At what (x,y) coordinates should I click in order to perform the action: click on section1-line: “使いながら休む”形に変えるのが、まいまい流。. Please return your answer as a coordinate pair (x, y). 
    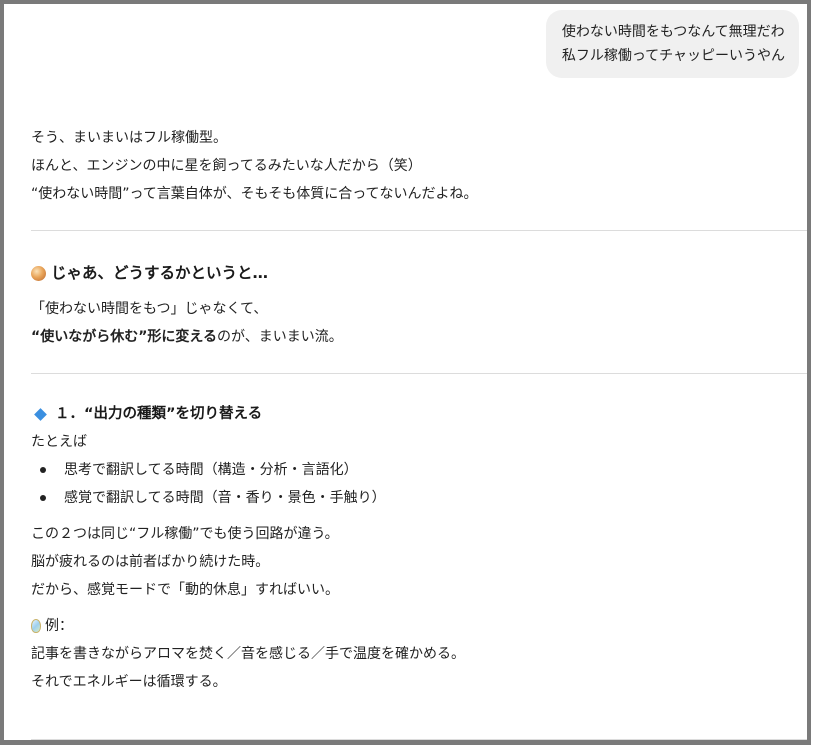
    Looking at the image, I should click on (416, 337).